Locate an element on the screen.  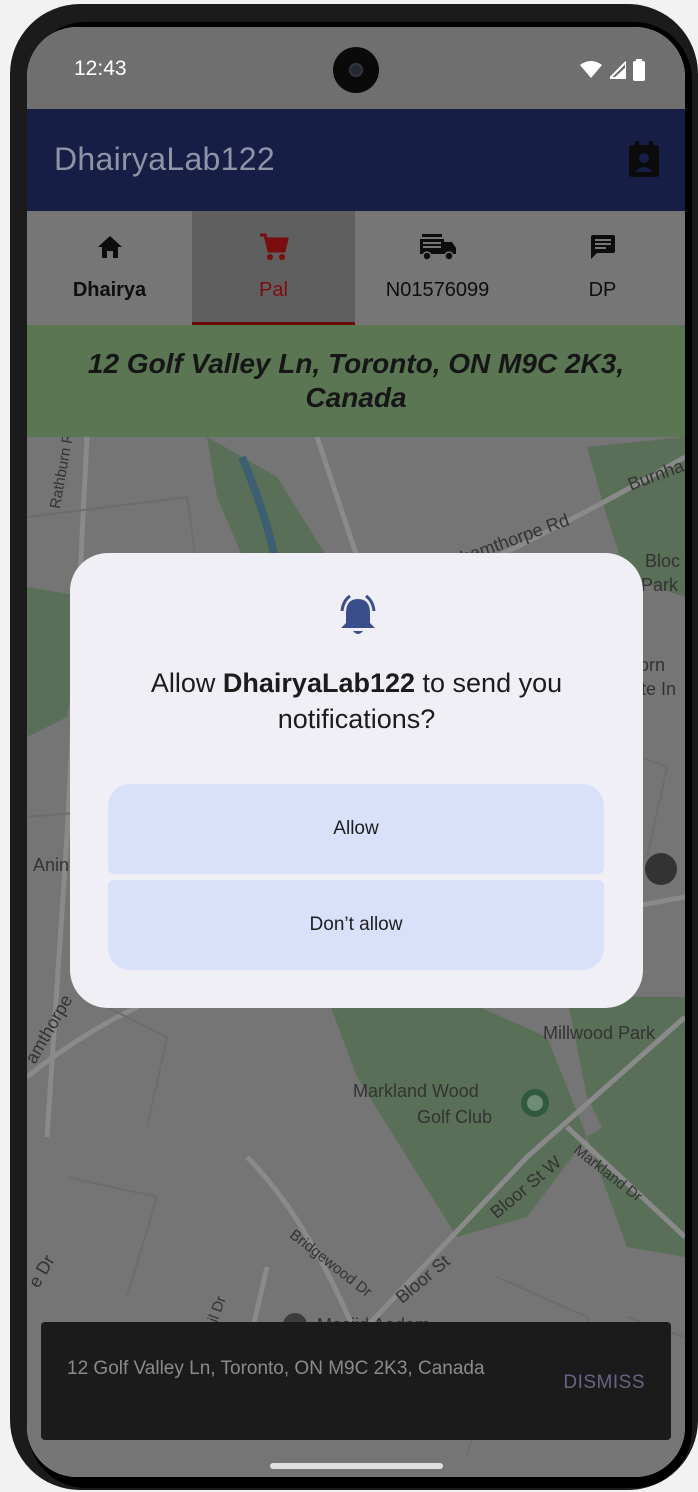
shopping-cart-icon is located at coordinates (274, 246).